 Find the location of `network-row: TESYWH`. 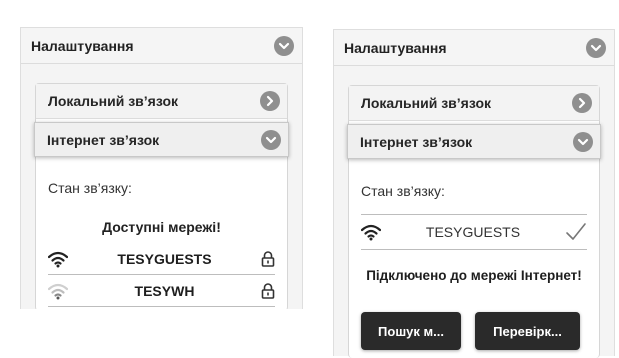

network-row: TESYWH is located at coordinates (161, 291).